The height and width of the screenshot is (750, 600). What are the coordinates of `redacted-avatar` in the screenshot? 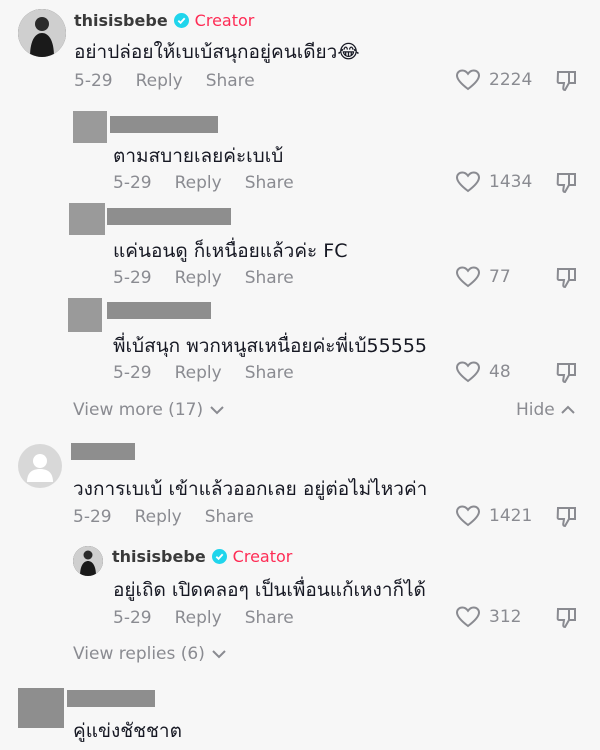 It's located at (41, 708).